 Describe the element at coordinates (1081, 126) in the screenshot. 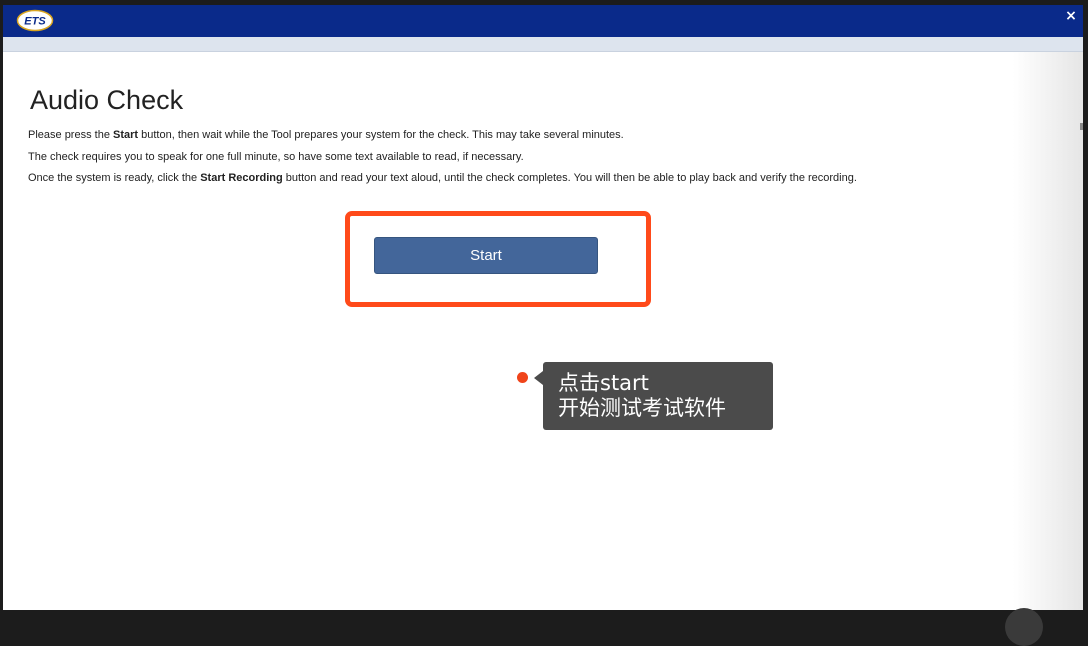

I see `scrollbar-marker` at that location.